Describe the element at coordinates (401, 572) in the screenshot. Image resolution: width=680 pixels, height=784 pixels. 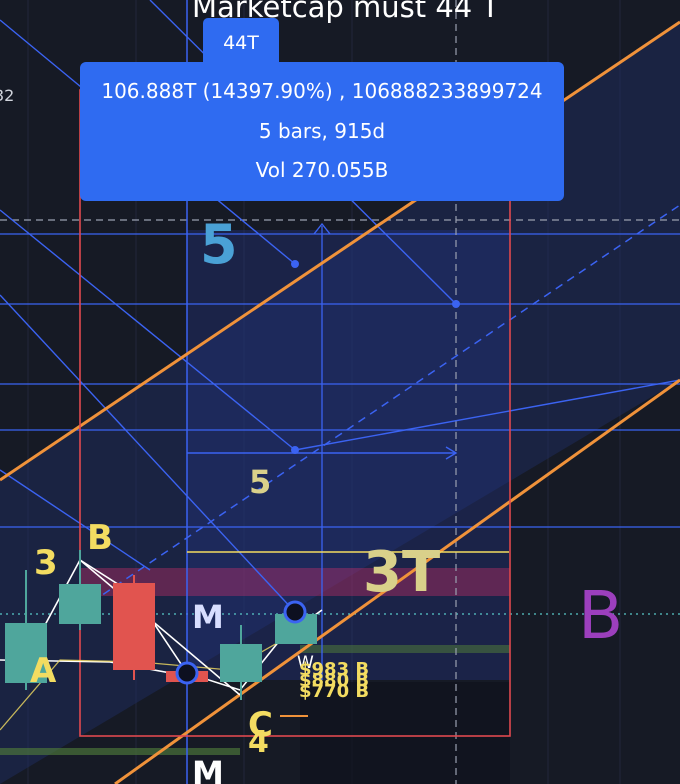
I see `label-target-3T: 3T` at that location.